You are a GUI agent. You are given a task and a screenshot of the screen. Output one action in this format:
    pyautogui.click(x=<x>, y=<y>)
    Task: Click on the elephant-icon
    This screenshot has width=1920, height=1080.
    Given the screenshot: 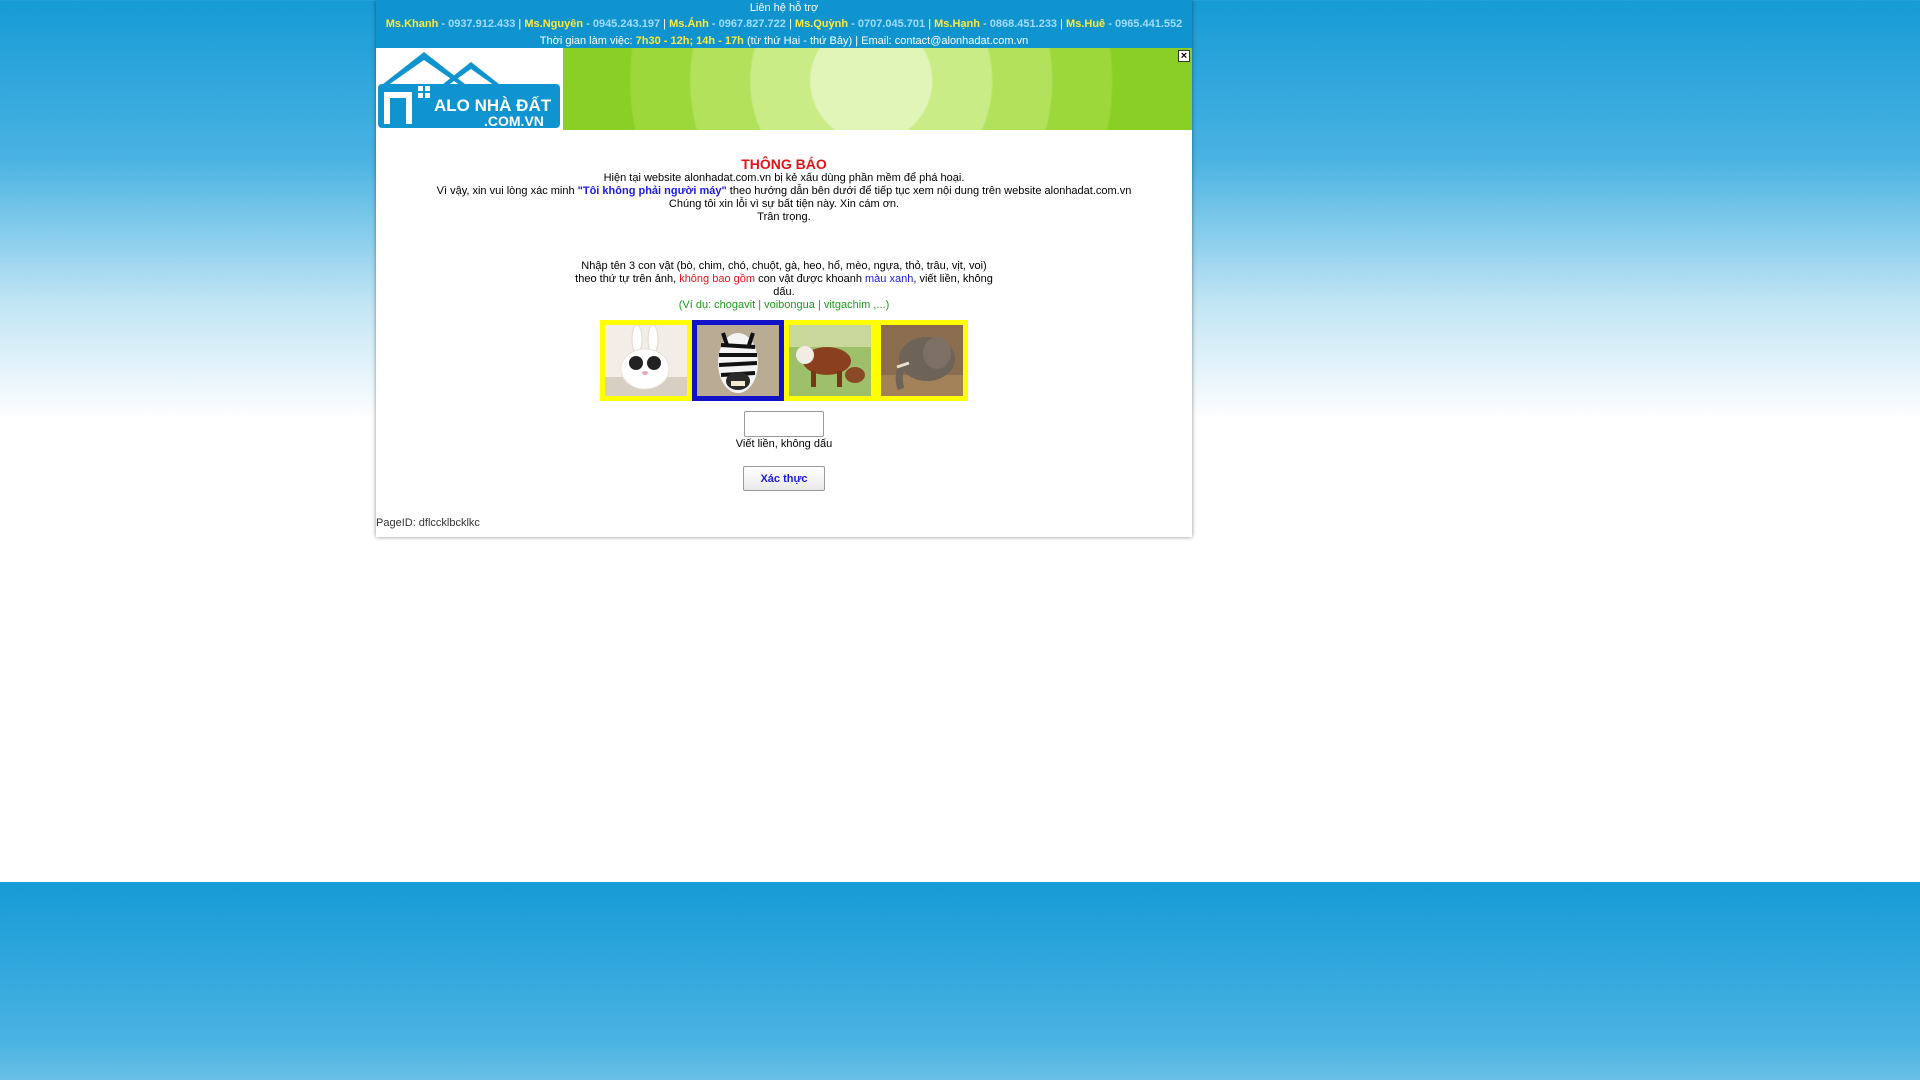 What is the action you would take?
    pyautogui.click(x=922, y=360)
    